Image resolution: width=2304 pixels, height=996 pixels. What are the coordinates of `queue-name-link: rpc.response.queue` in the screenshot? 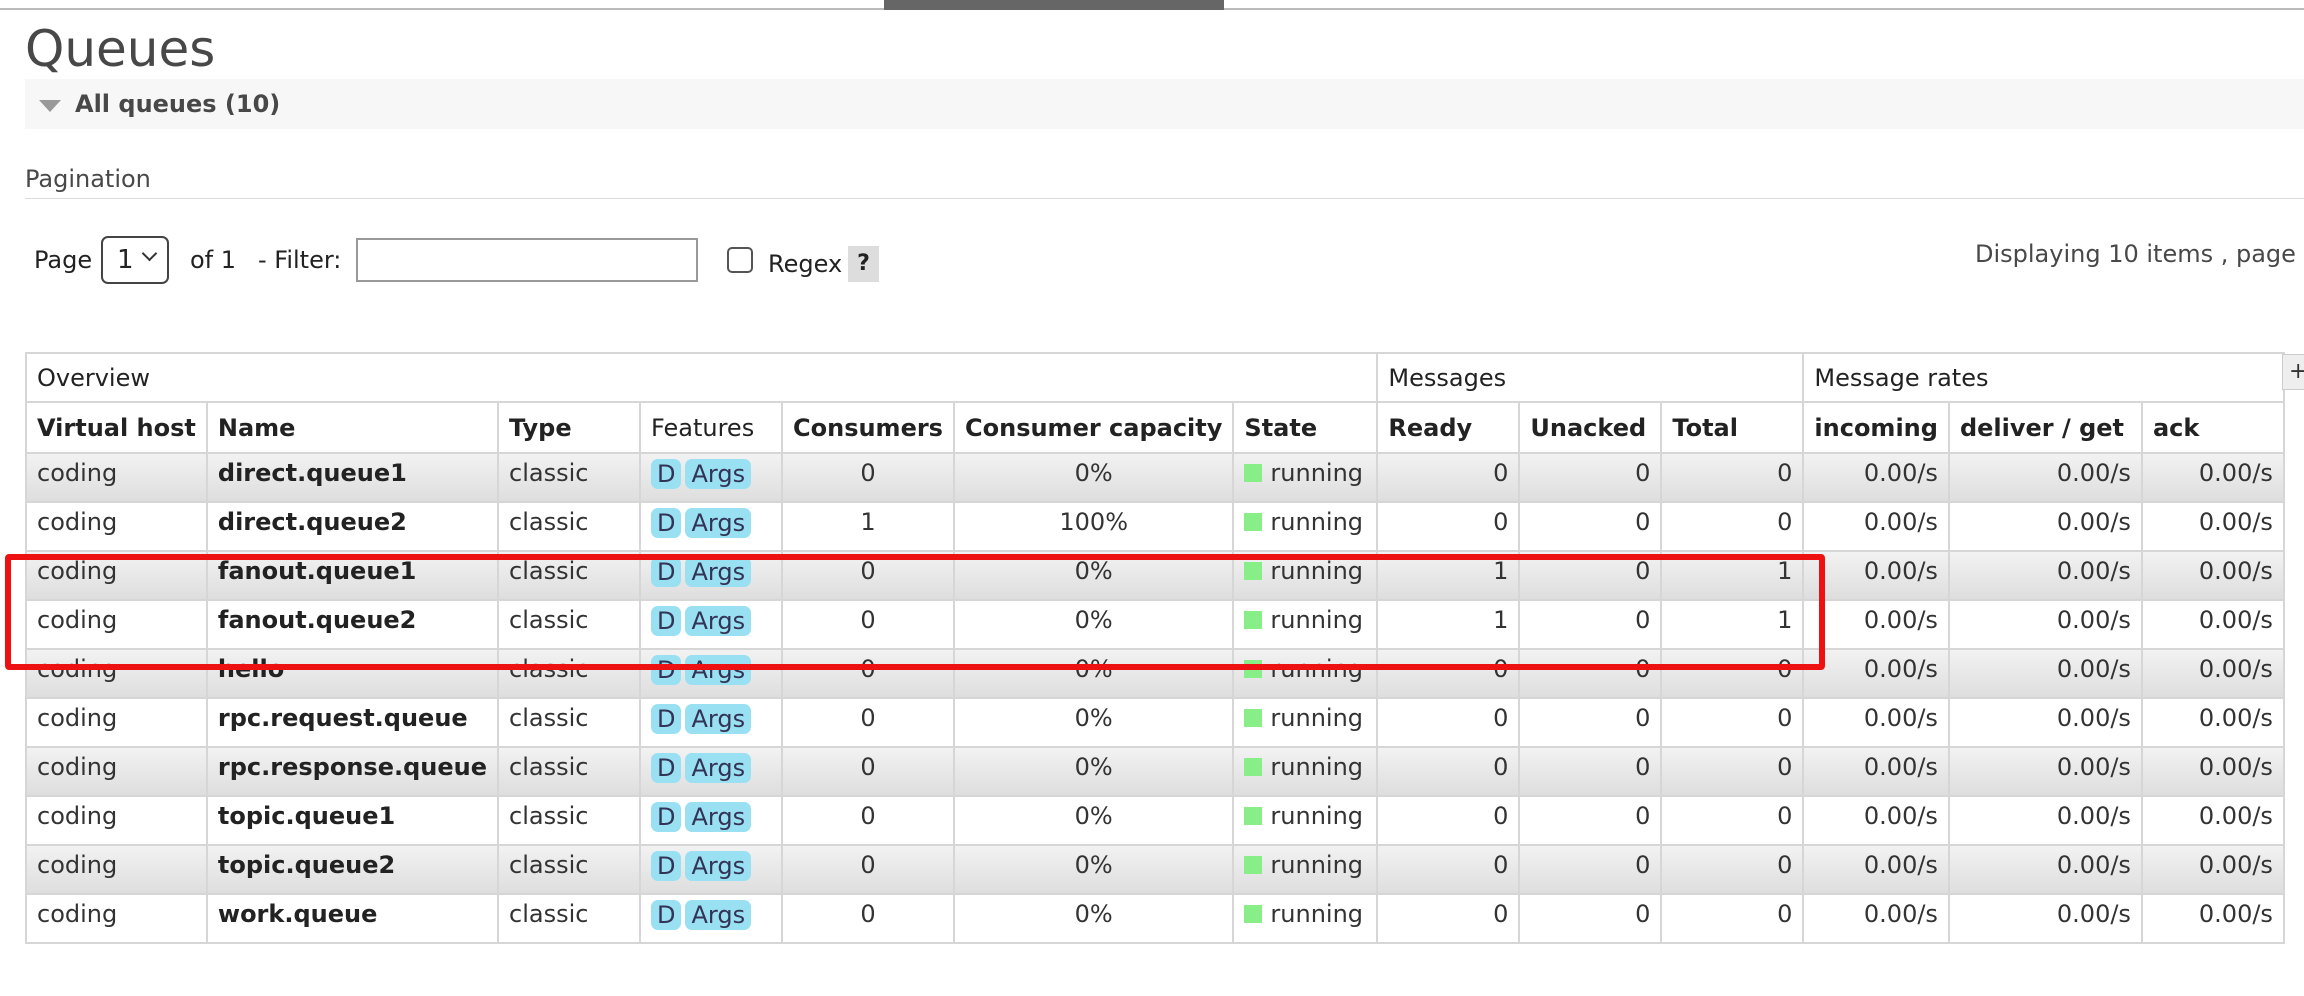 It's located at (352, 771).